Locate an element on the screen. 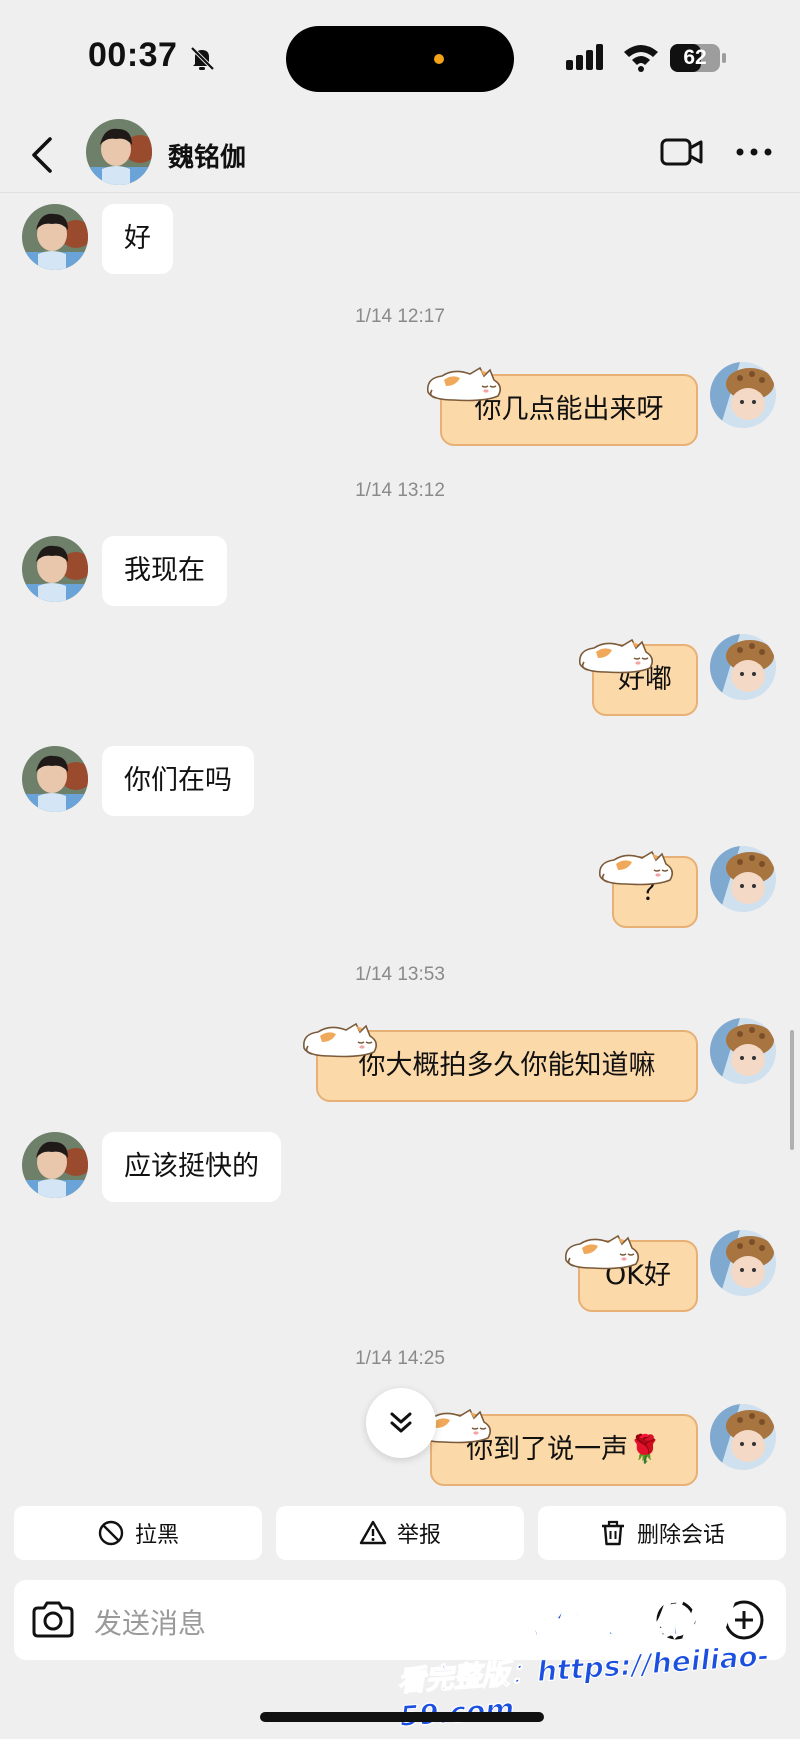 The height and width of the screenshot is (1739, 800). report-button: 举报 is located at coordinates (400, 1533).